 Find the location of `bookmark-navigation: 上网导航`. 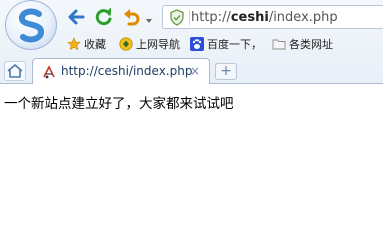

bookmark-navigation: 上网导航 is located at coordinates (149, 44).